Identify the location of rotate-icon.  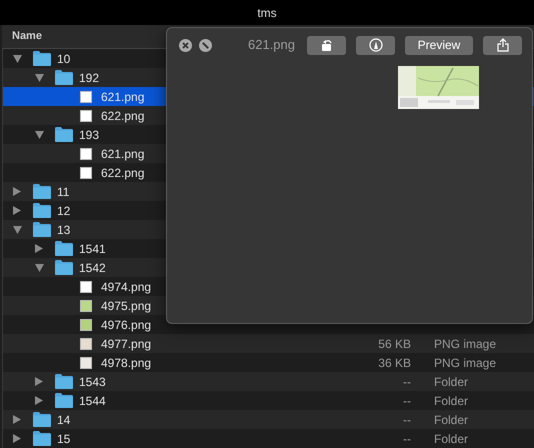
(327, 45).